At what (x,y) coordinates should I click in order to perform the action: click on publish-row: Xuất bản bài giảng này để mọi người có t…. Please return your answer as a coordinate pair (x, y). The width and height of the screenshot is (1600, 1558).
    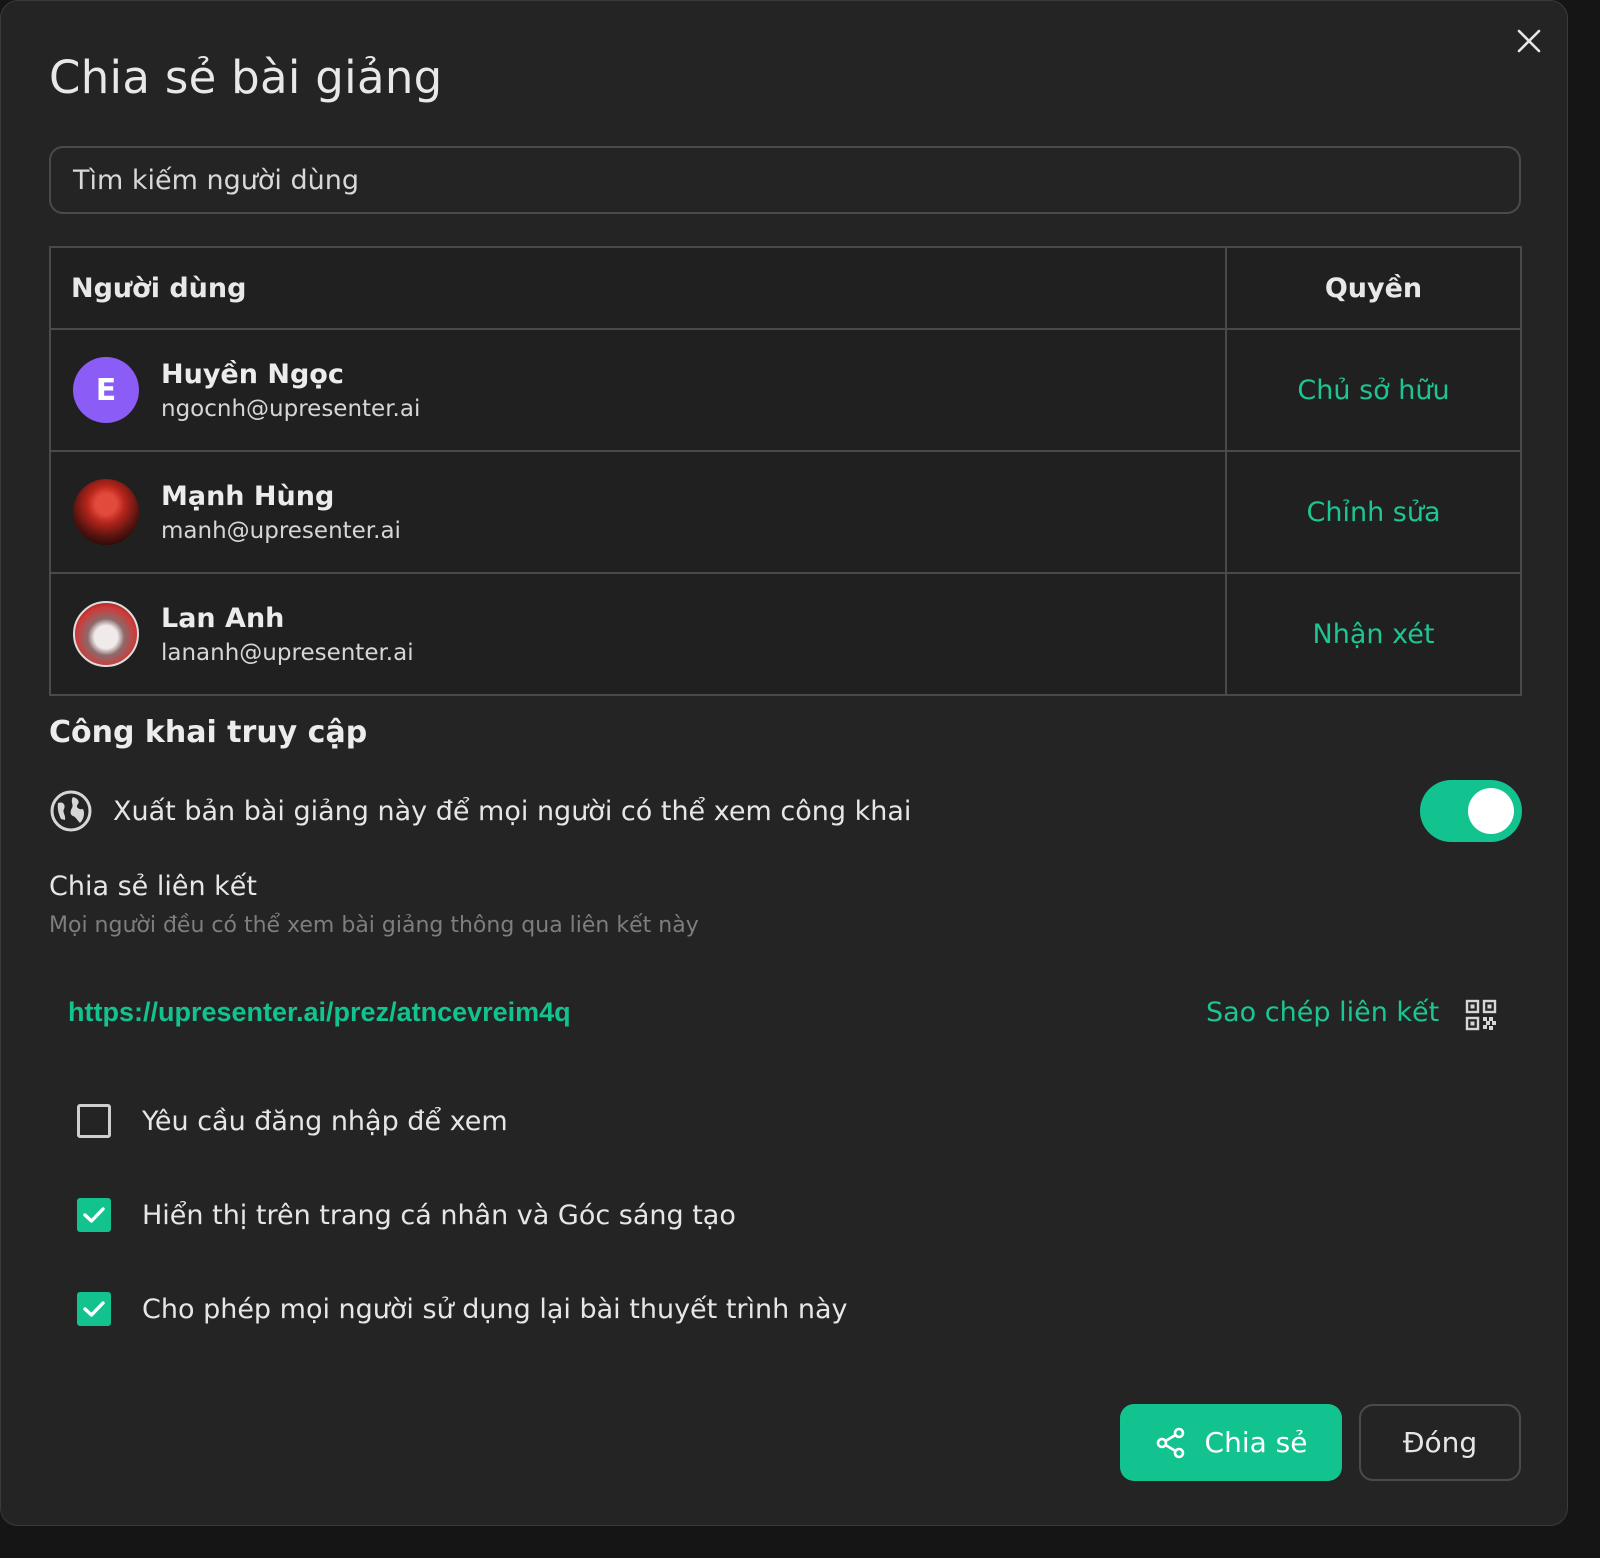
    Looking at the image, I should click on (785, 811).